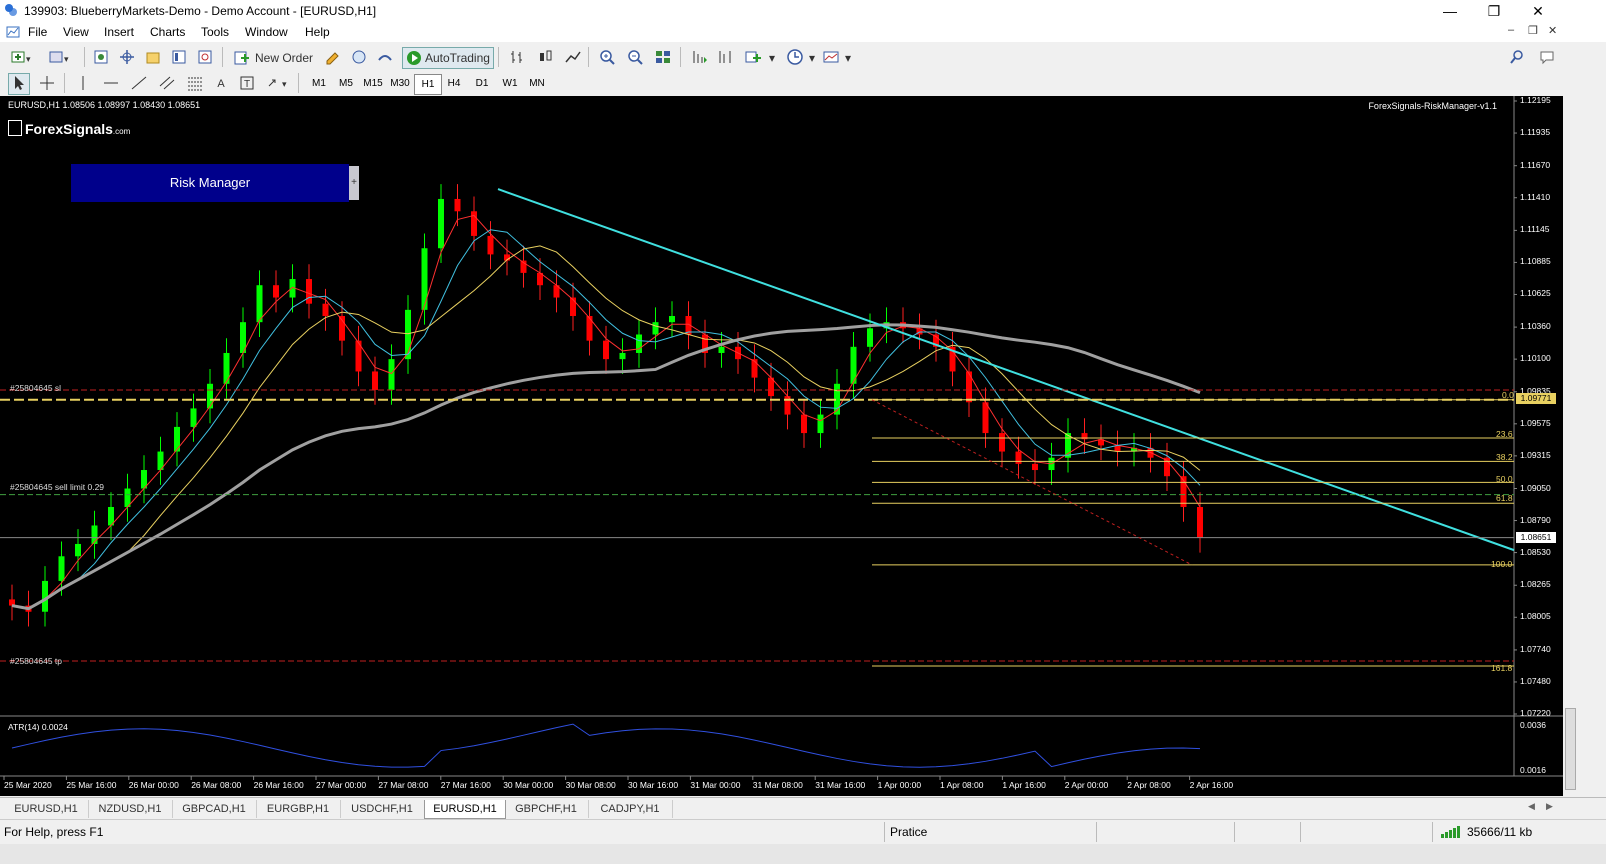 The image size is (1606, 864). What do you see at coordinates (1511, 30) in the screenshot?
I see `mdi-minimize-button: –` at bounding box center [1511, 30].